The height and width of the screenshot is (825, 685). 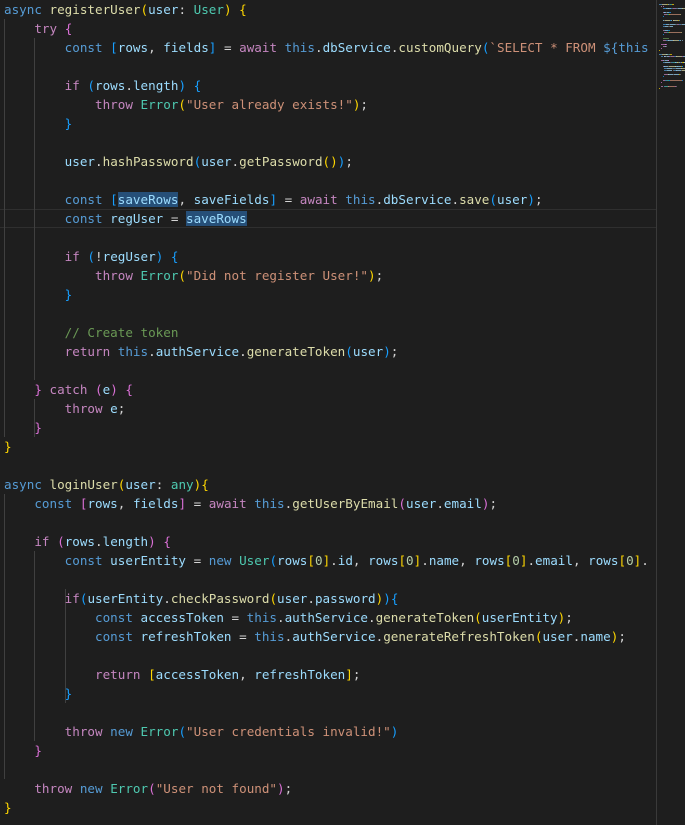 I want to click on code-line: throw Error("Did not register User!");, so click(x=193, y=275).